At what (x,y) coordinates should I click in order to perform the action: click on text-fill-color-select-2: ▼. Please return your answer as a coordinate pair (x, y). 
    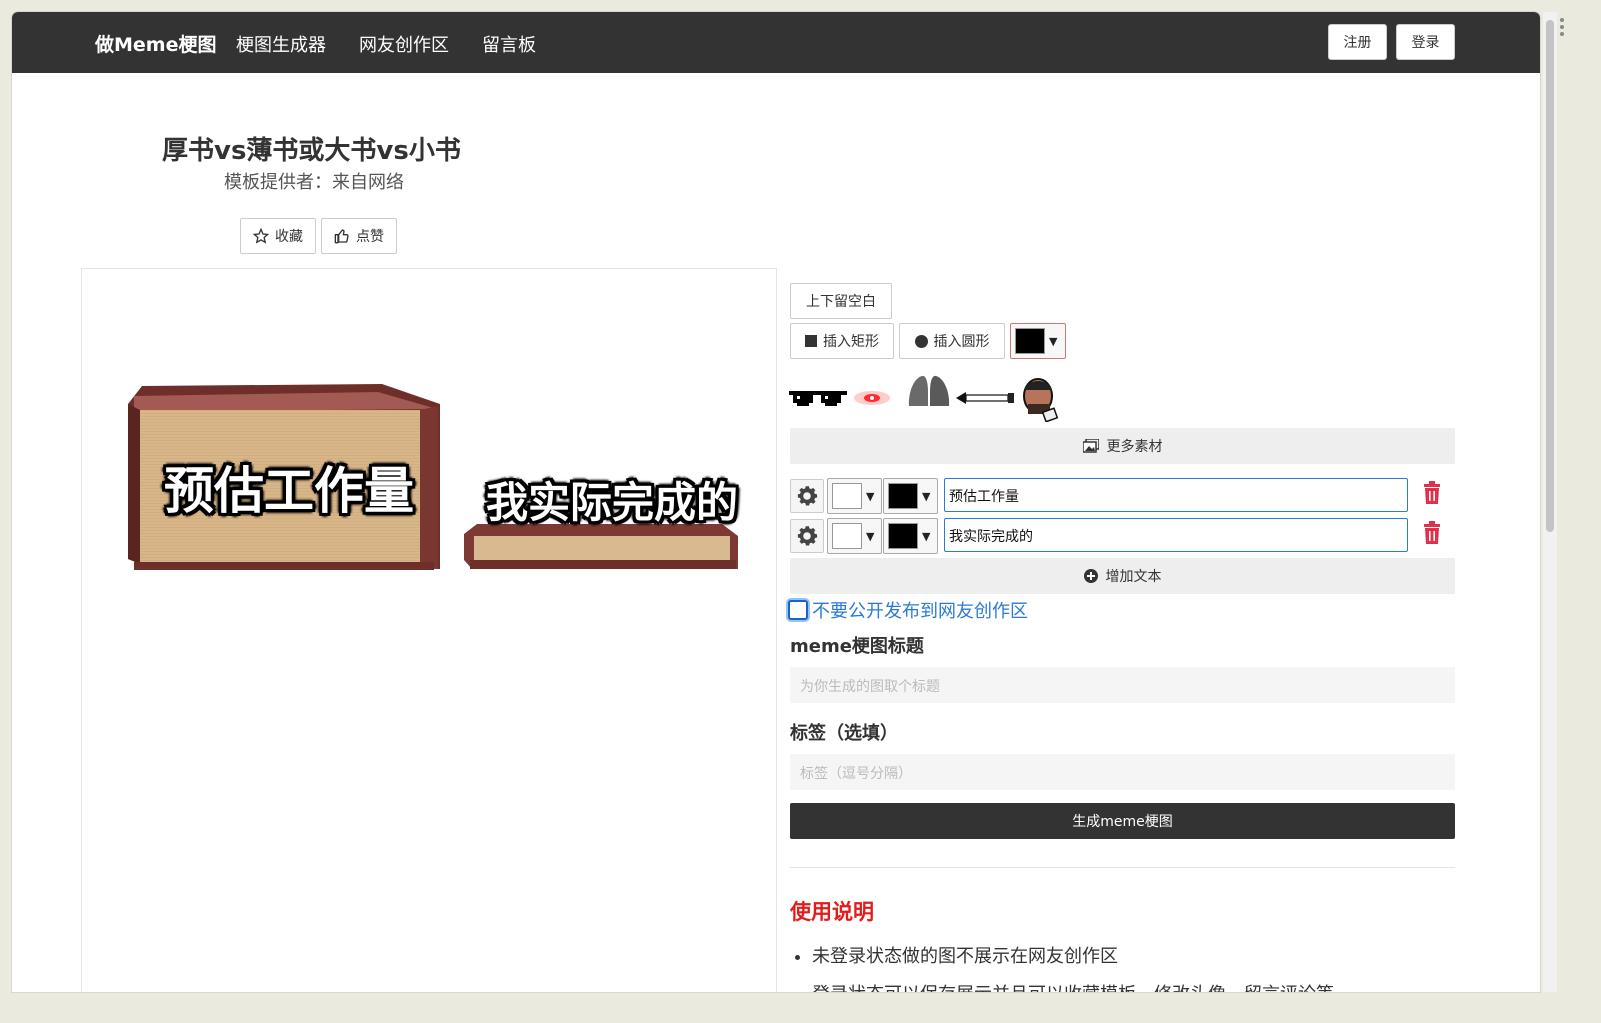
    Looking at the image, I should click on (854, 536).